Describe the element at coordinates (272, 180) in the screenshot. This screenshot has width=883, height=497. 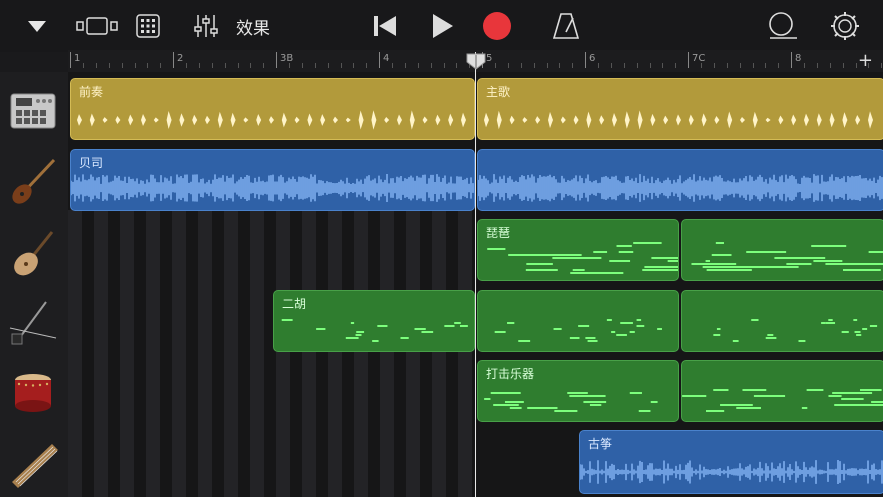
I see `region-bass-1: 贝司` at that location.